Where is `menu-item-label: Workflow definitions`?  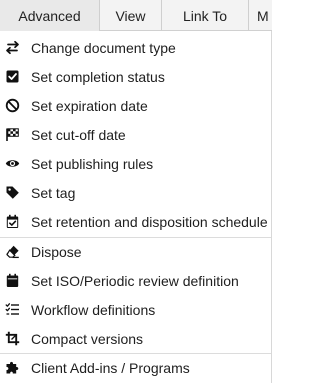
menu-item-label: Workflow definitions is located at coordinates (93, 309).